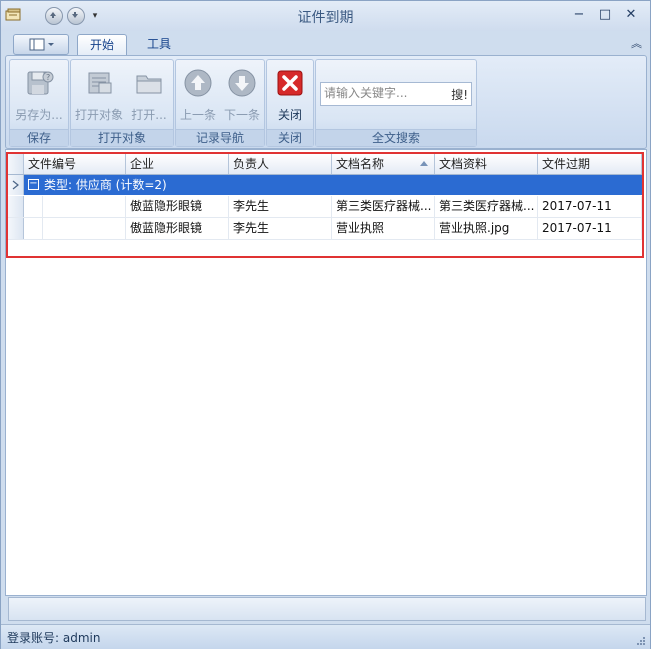  I want to click on tab-tools: 工具, so click(159, 44).